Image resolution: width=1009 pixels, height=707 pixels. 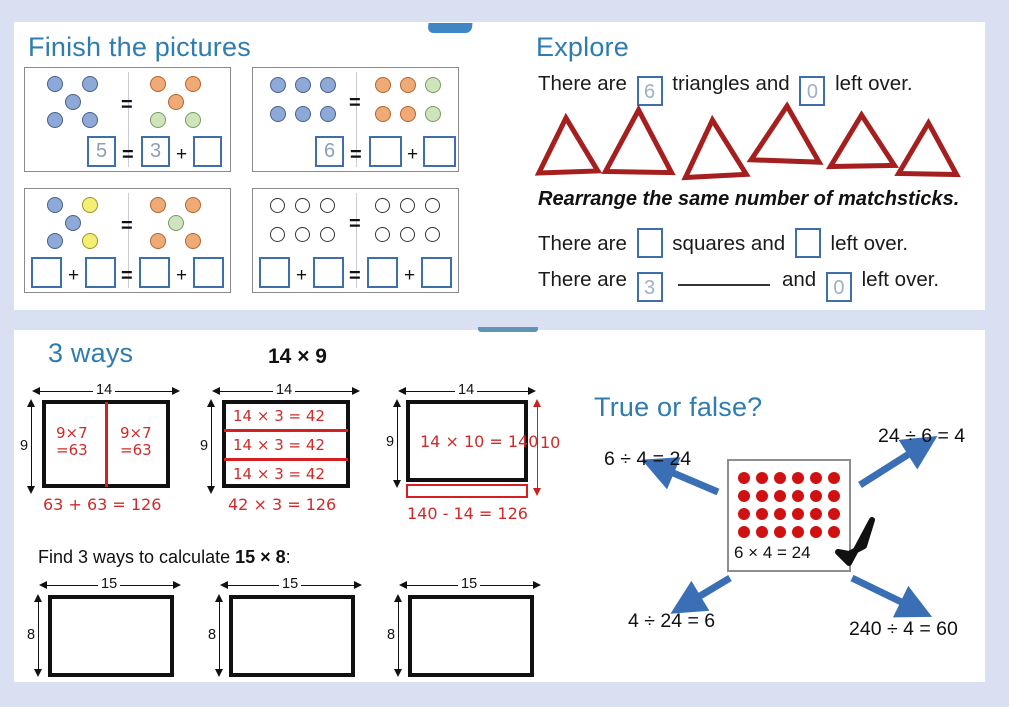 I want to click on explore-line3-prefix: There are, so click(x=582, y=279).